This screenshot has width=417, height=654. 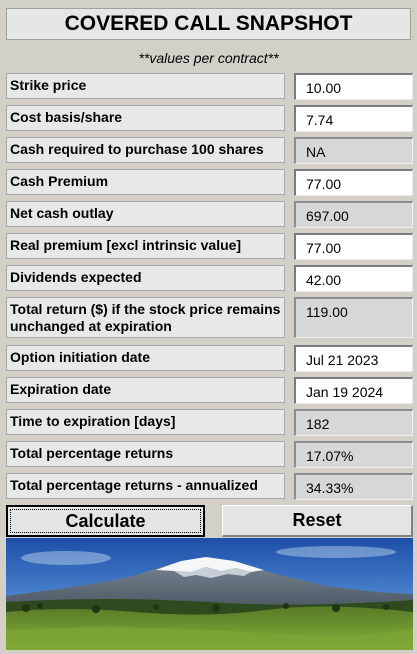 I want to click on total-return-output: 119.00, so click(x=353, y=317).